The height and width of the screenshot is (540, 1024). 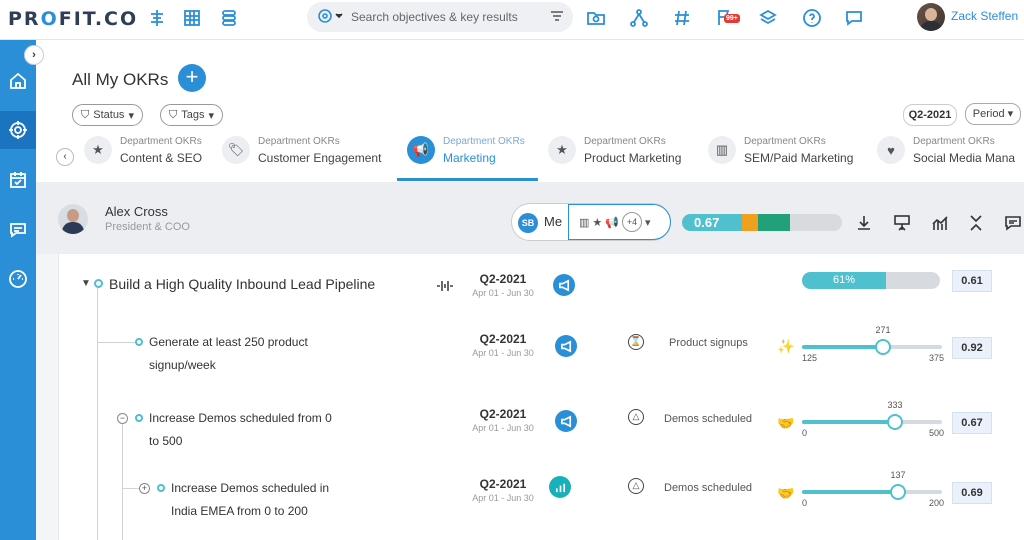 I want to click on home-icon, so click(x=18, y=80).